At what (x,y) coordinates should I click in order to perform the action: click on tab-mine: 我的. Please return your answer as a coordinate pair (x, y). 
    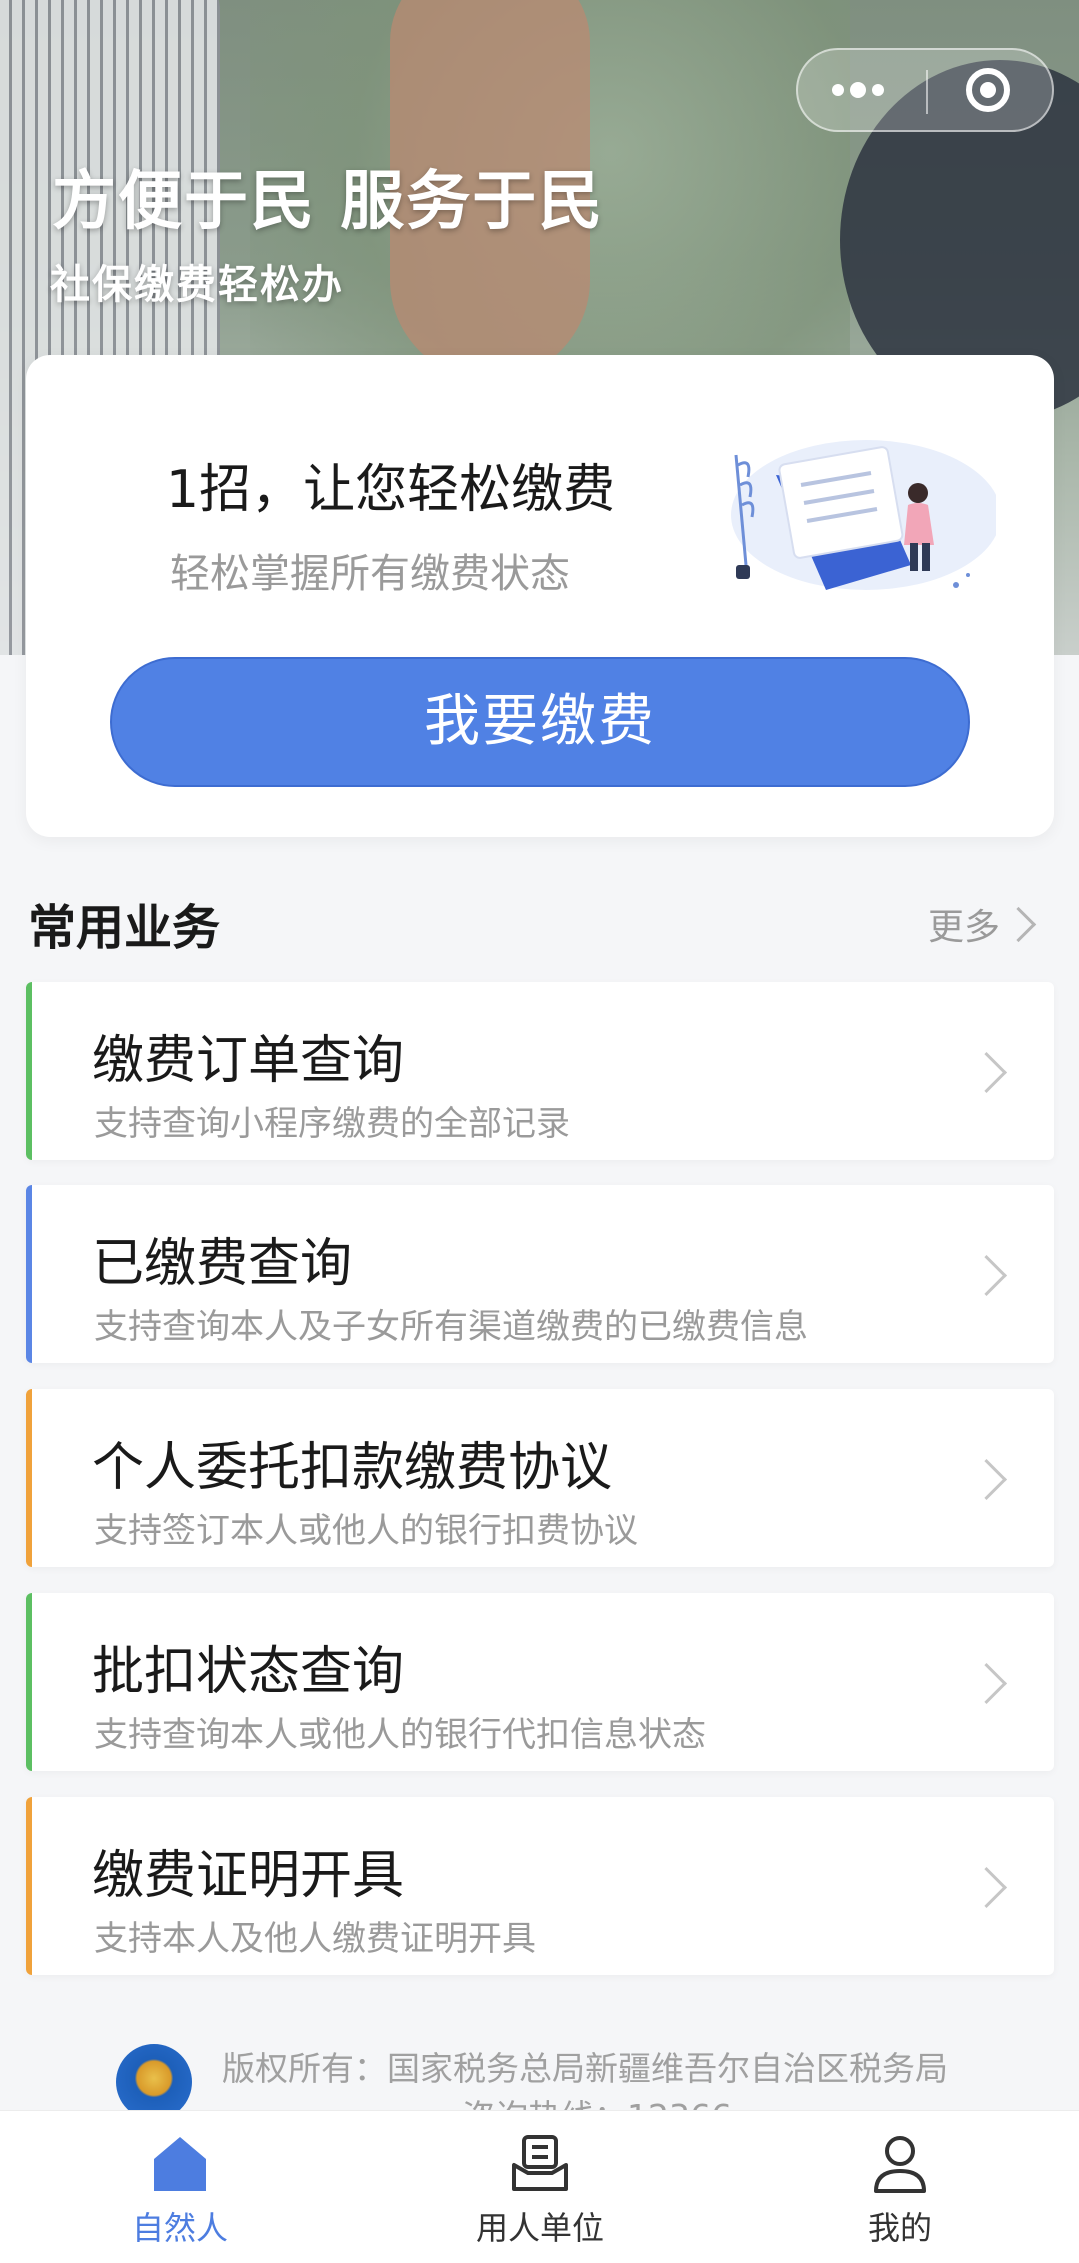
    Looking at the image, I should click on (900, 2187).